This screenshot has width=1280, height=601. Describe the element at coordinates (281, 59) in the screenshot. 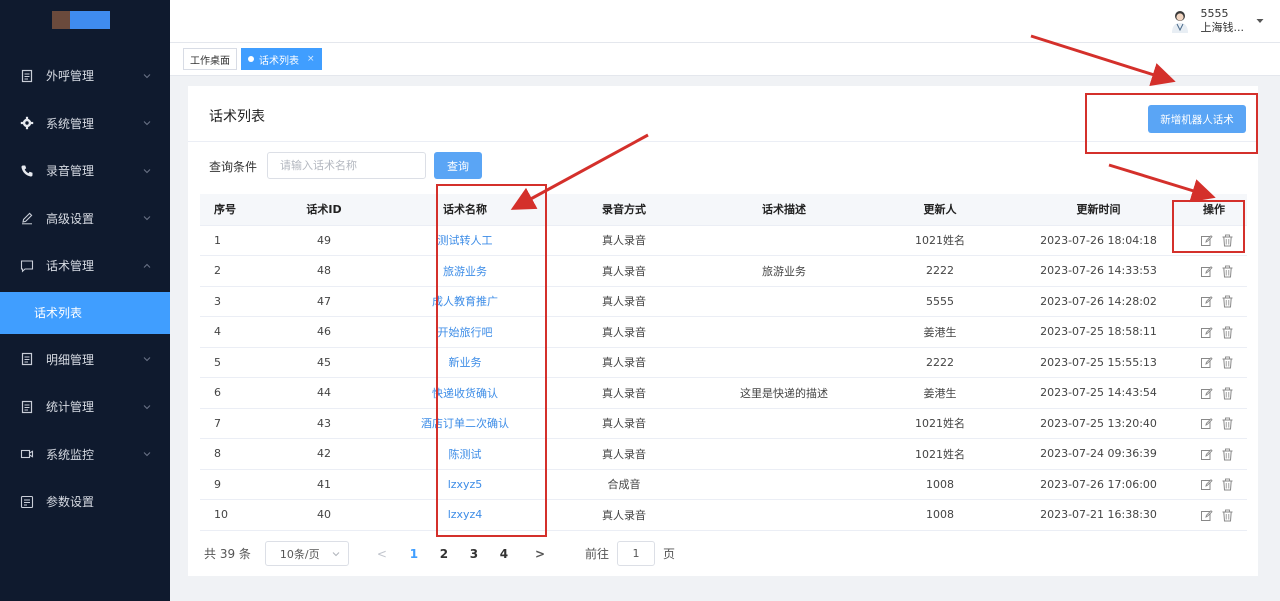

I see `tab-script-list: 话术列表 ×` at that location.